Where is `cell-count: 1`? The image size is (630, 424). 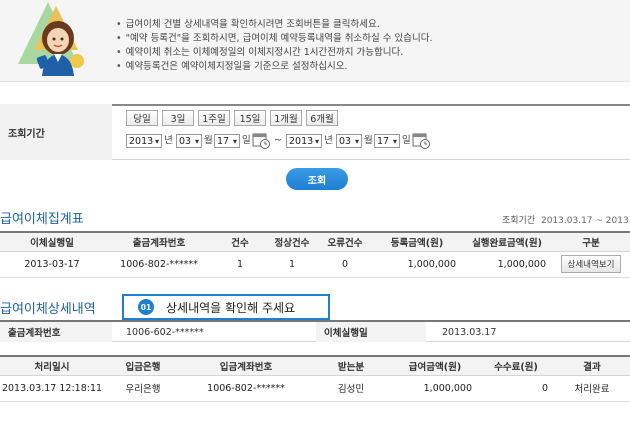
cell-count: 1 is located at coordinates (240, 264).